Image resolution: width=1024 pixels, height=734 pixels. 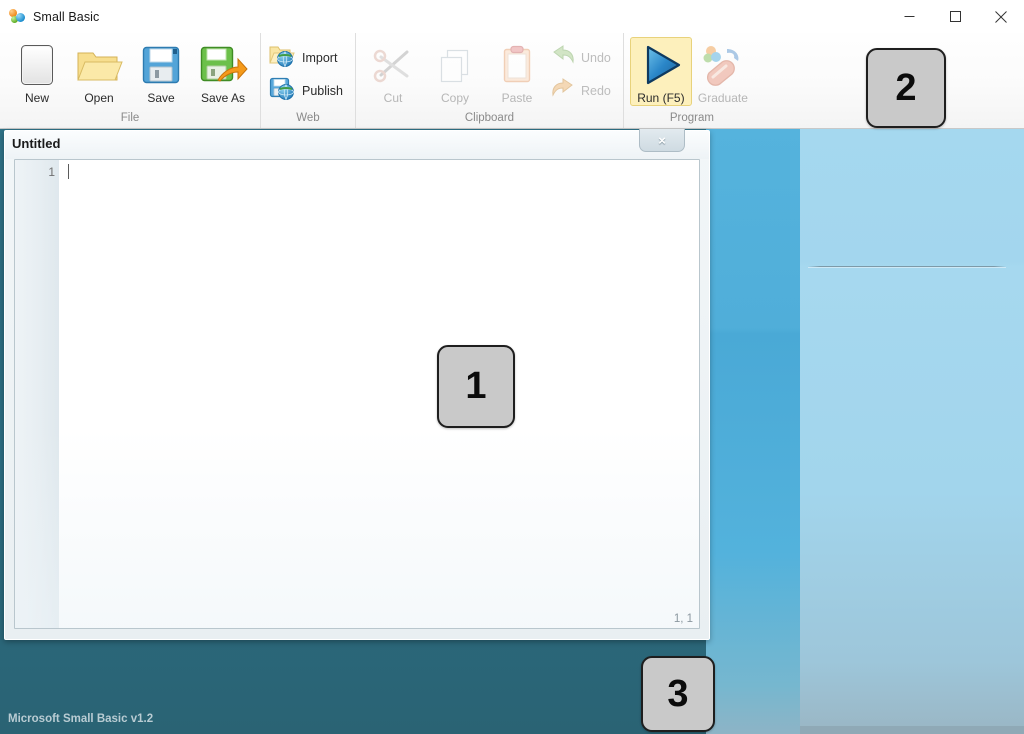 What do you see at coordinates (37, 65) in the screenshot?
I see `new-document-icon` at bounding box center [37, 65].